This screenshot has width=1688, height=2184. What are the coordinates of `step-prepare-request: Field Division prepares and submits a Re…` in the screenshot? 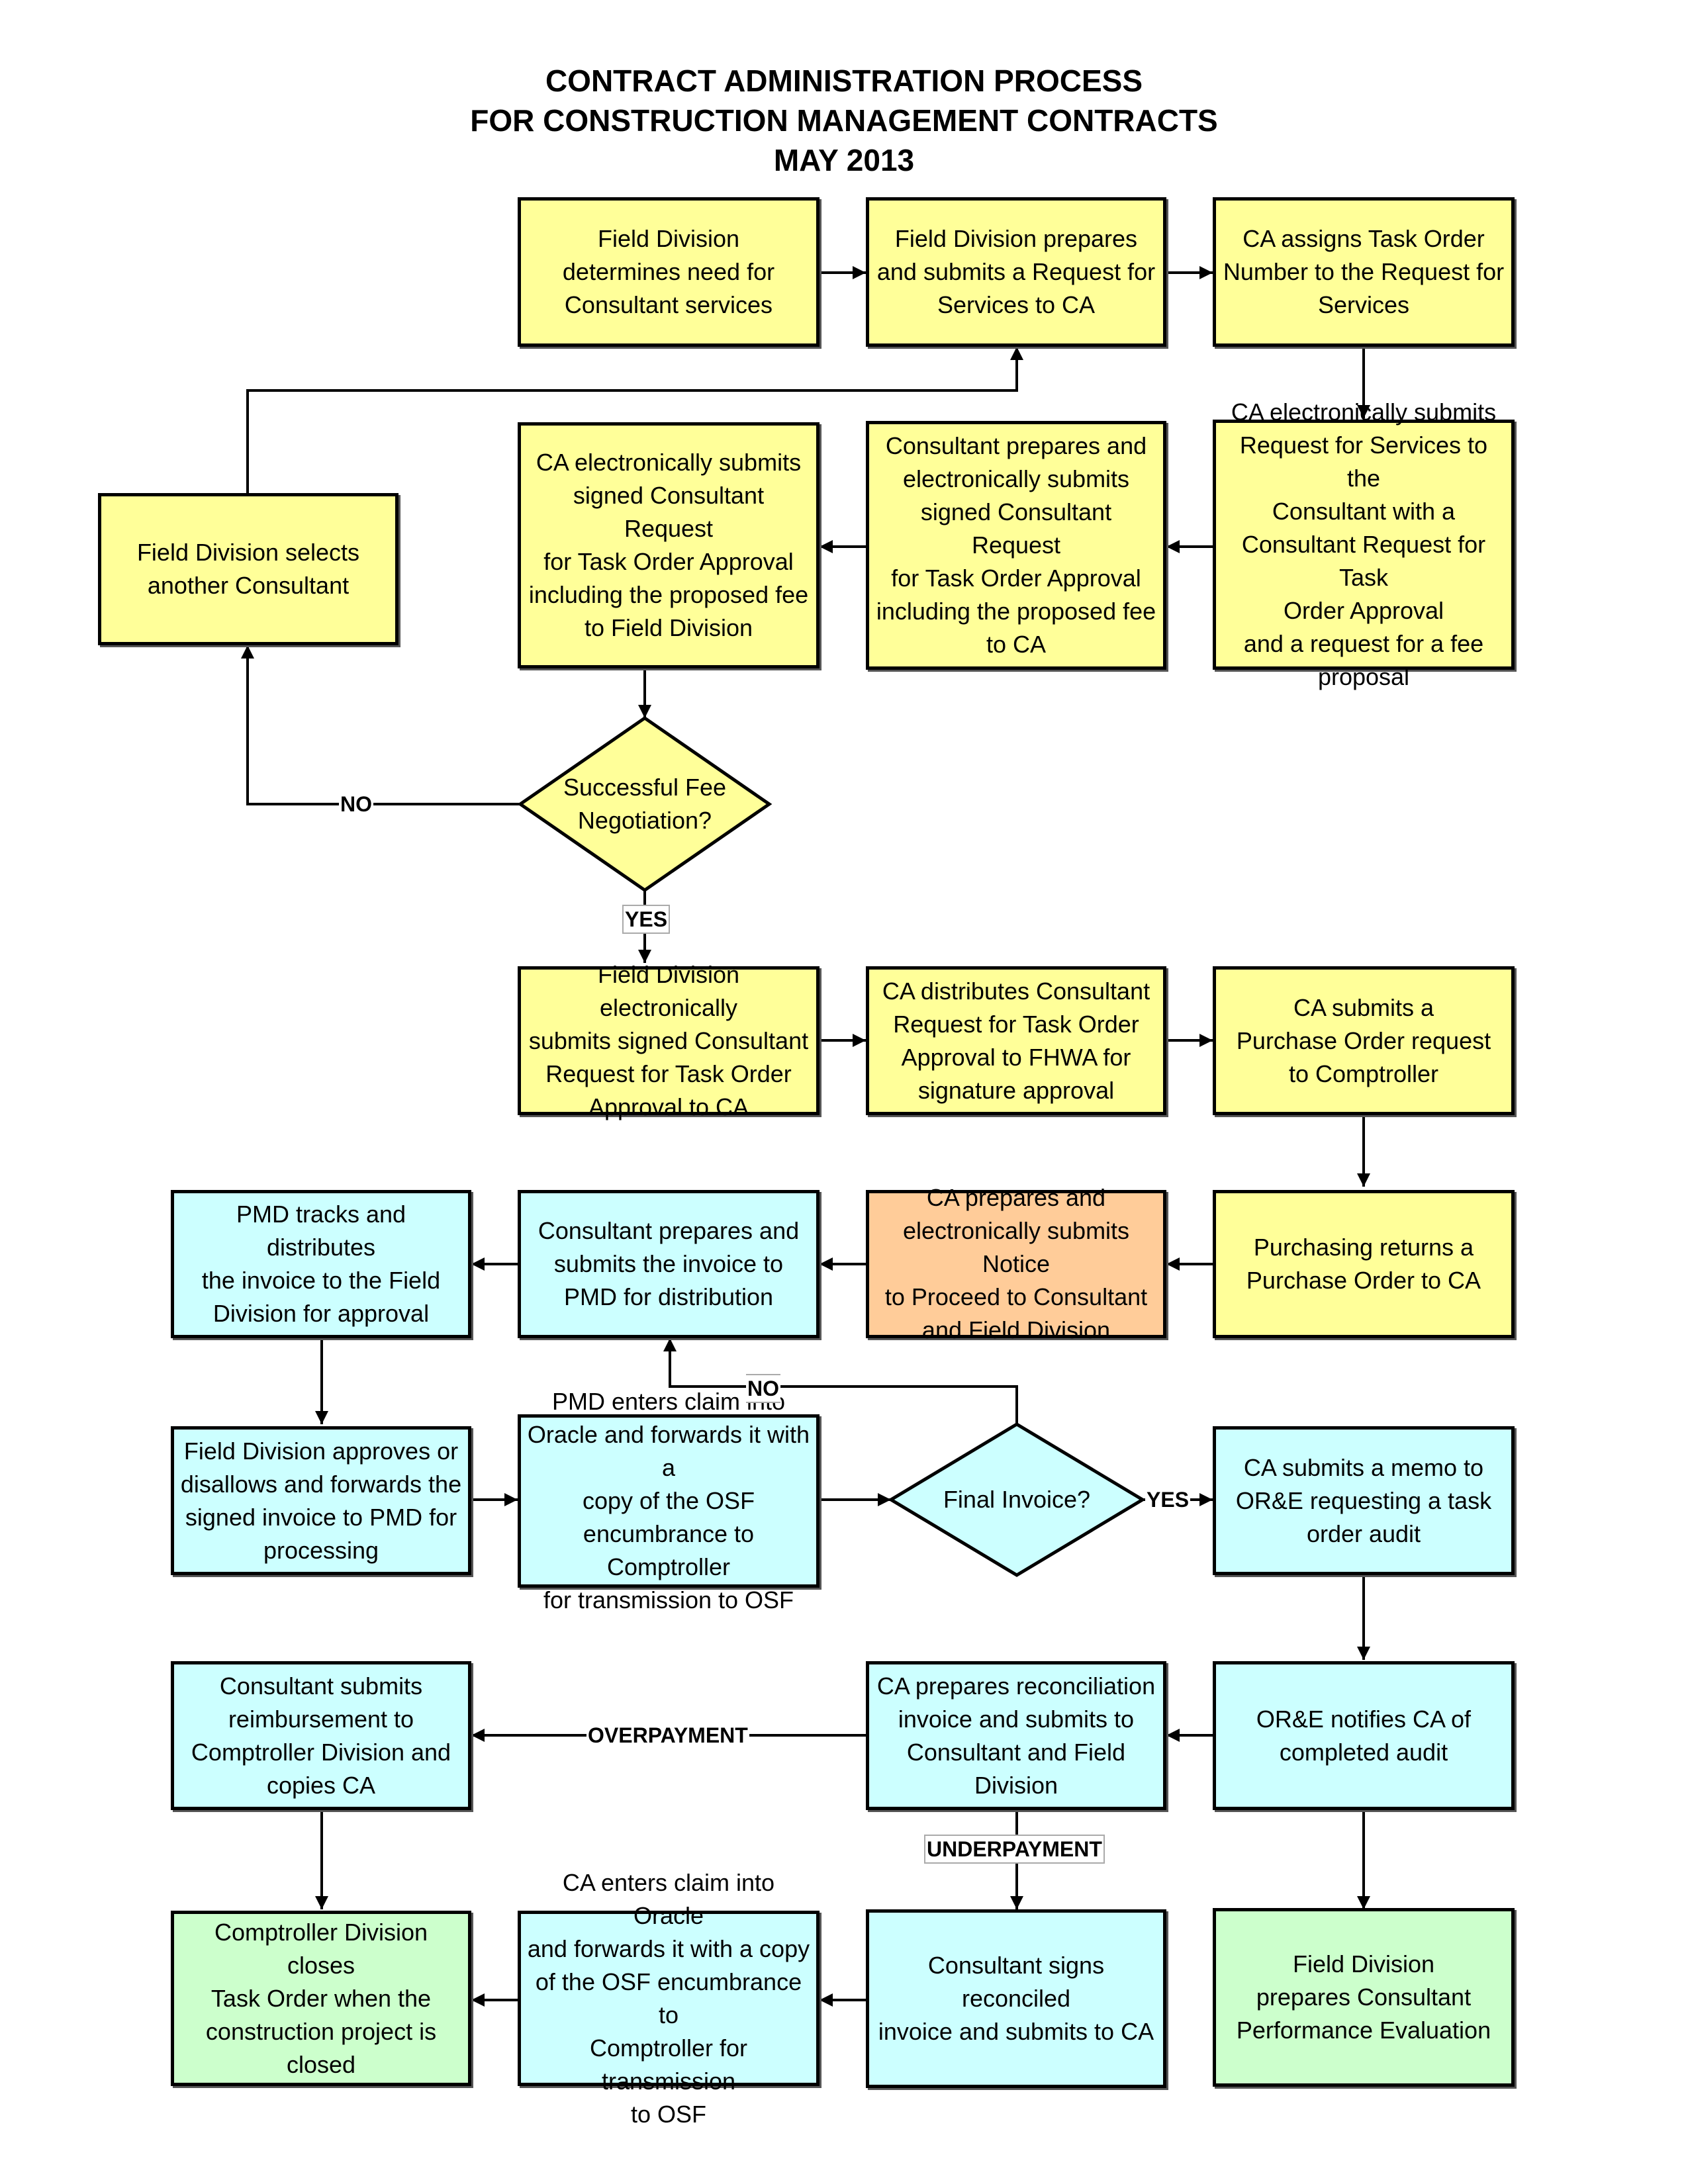 It's located at (1016, 272).